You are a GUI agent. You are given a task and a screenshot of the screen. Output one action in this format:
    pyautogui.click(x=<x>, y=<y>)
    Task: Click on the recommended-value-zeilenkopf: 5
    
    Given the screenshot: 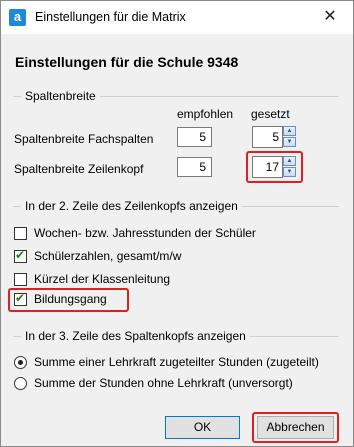 What is the action you would take?
    pyautogui.click(x=194, y=167)
    